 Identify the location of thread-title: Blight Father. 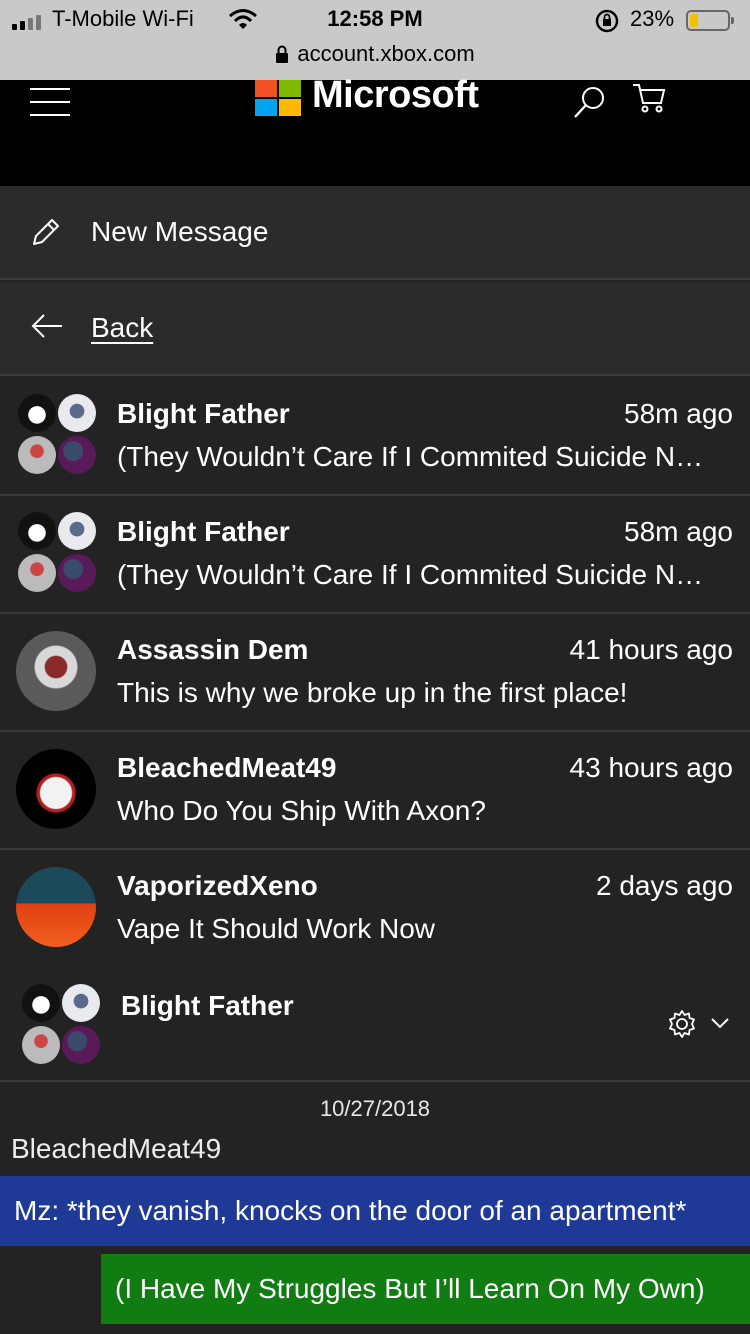
(207, 1005).